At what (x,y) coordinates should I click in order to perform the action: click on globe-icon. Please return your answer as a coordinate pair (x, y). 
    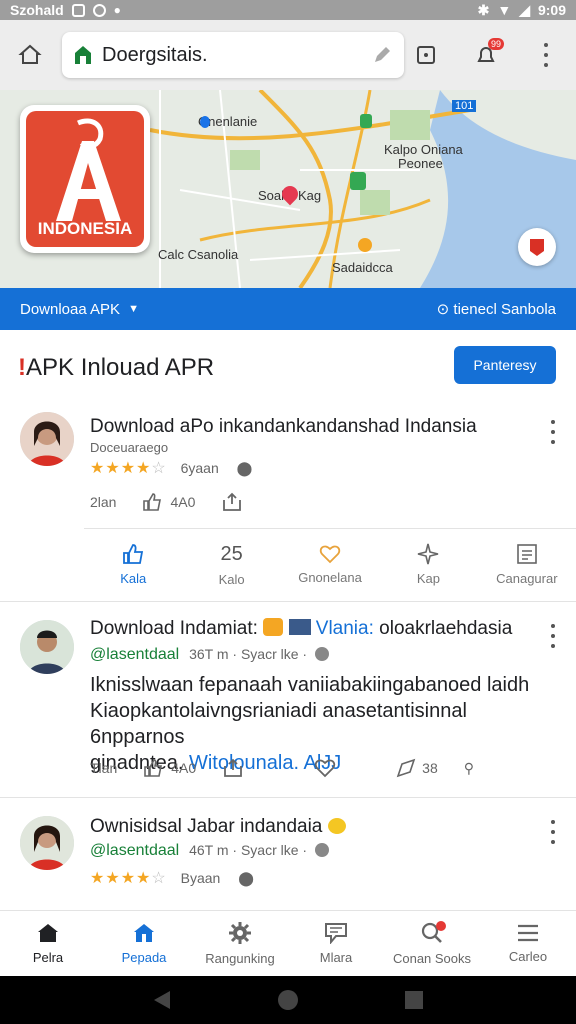
    Looking at the image, I should click on (321, 850).